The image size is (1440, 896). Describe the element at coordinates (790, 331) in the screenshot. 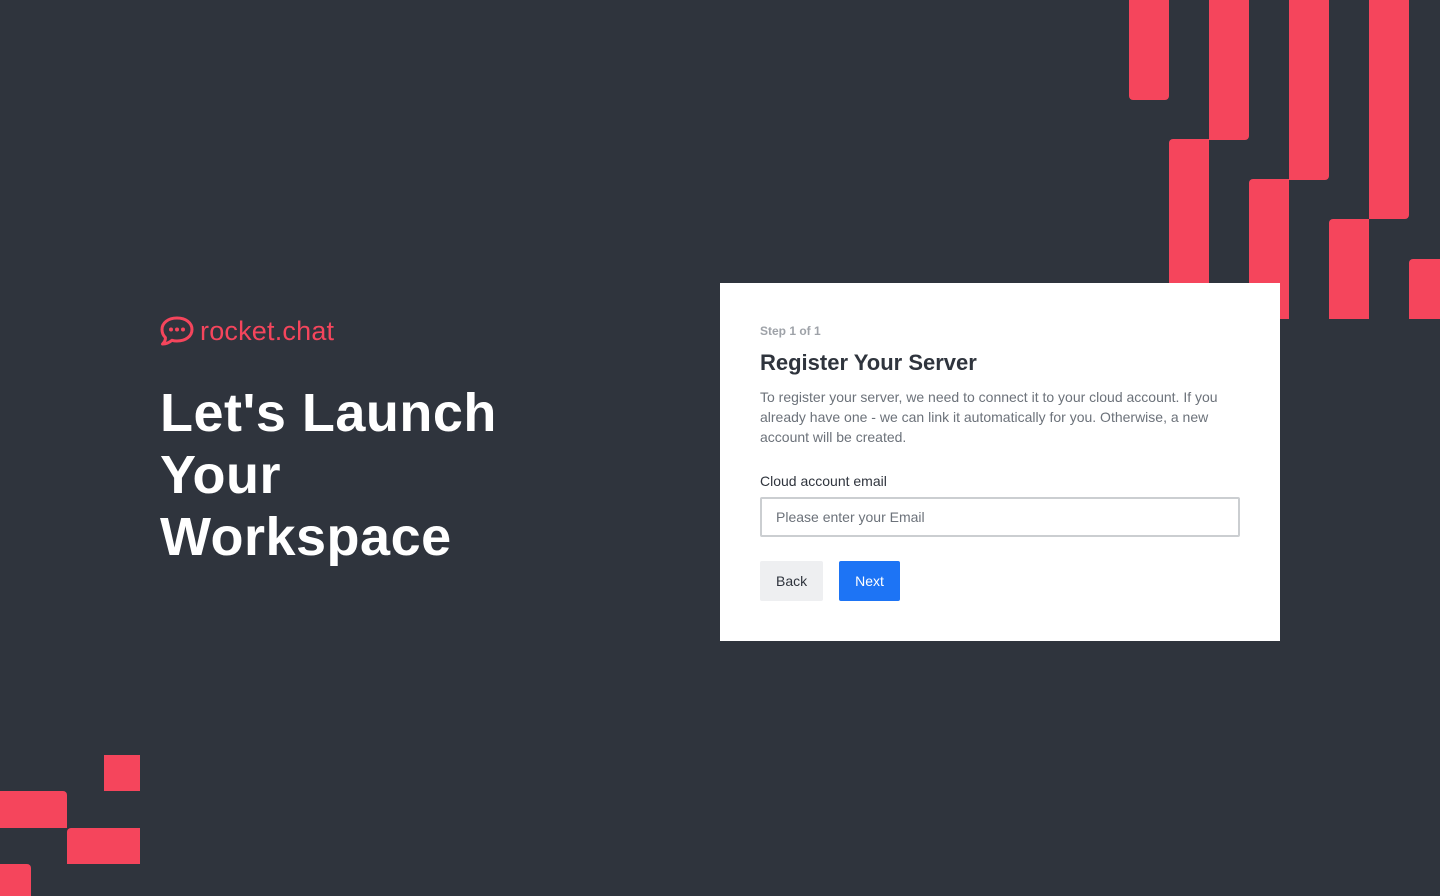

I see `step-indicator: Step 1 of 1` at that location.